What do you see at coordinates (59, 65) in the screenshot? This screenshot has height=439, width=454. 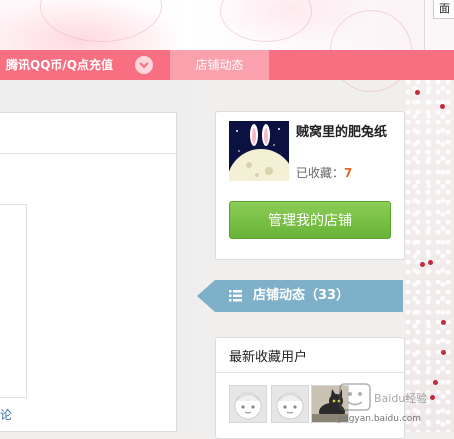 I see `nav-item-qq-recharge: 腾讯QQ币/Q点充值` at bounding box center [59, 65].